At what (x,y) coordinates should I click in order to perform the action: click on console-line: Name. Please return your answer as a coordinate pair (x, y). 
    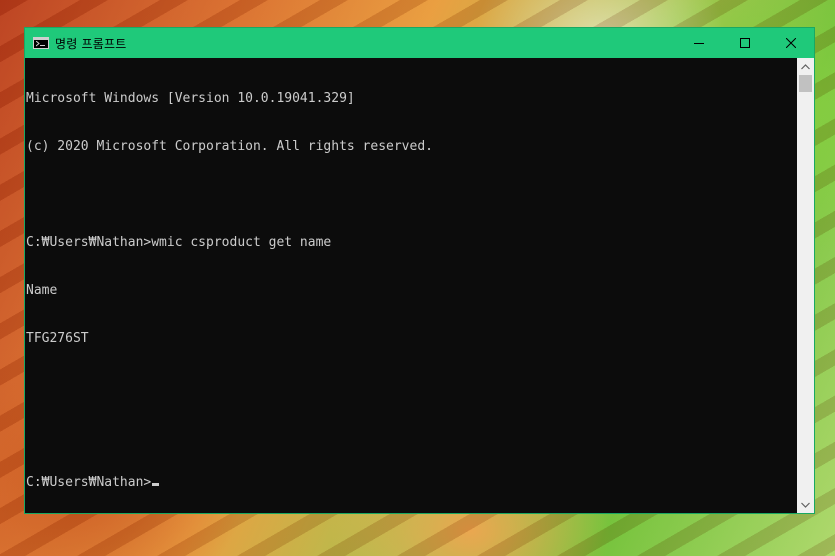
    Looking at the image, I should click on (42, 290).